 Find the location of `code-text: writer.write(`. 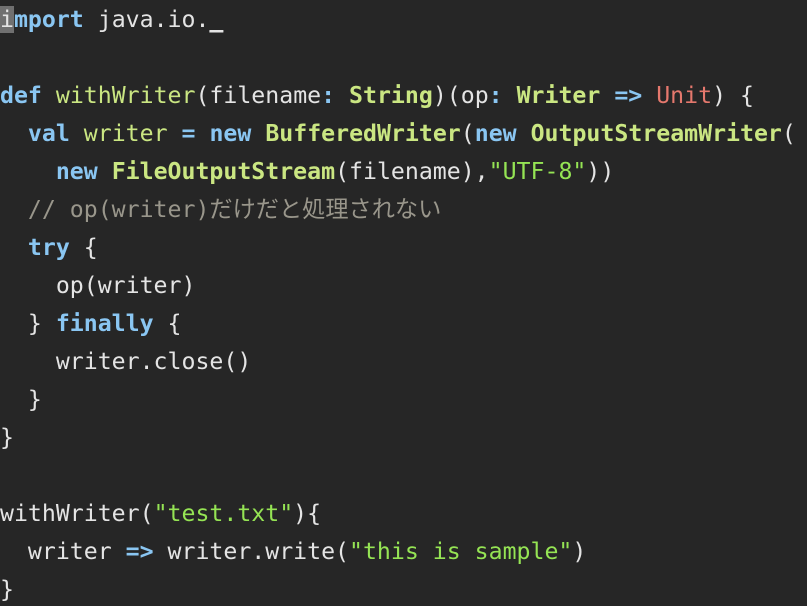

code-text: writer.write( is located at coordinates (251, 551).